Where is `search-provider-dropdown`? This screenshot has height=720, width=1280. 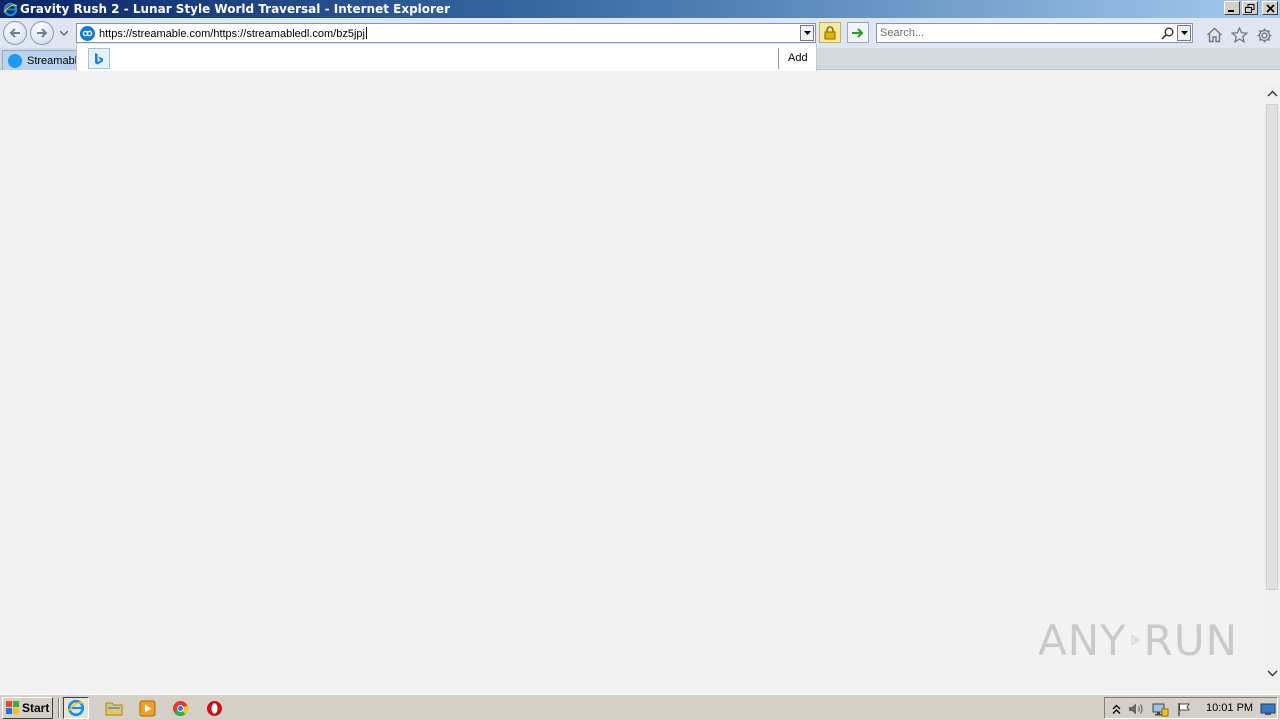 search-provider-dropdown is located at coordinates (1184, 33).